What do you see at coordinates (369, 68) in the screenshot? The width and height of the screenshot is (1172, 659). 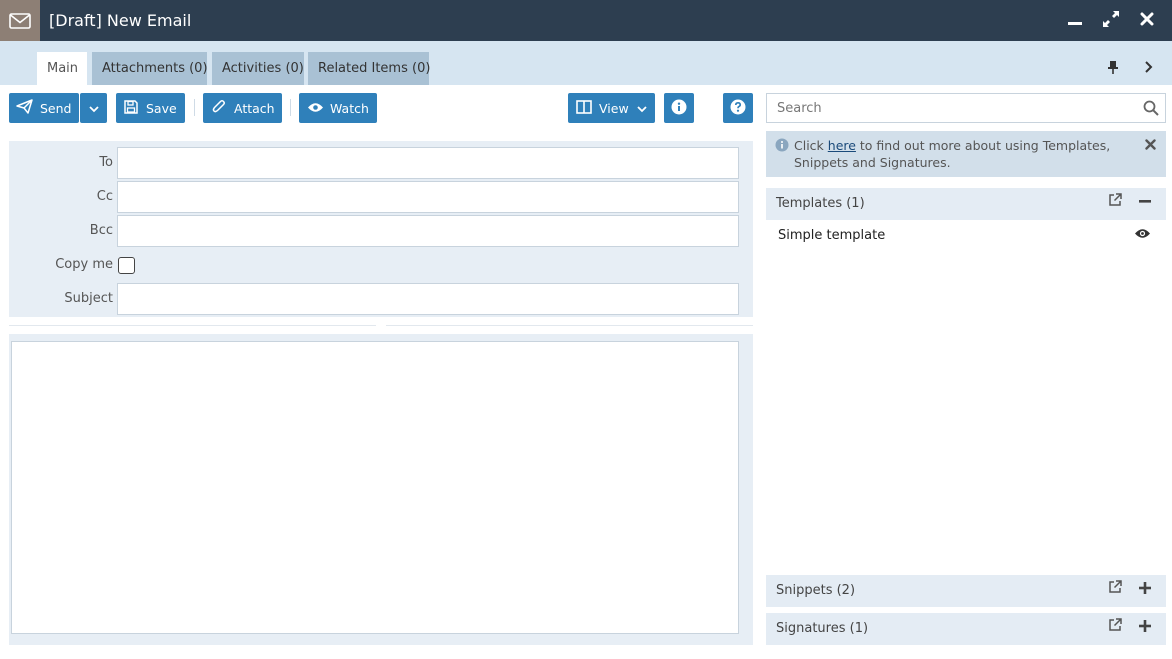 I see `tab-related-items: Related Items (0)` at bounding box center [369, 68].